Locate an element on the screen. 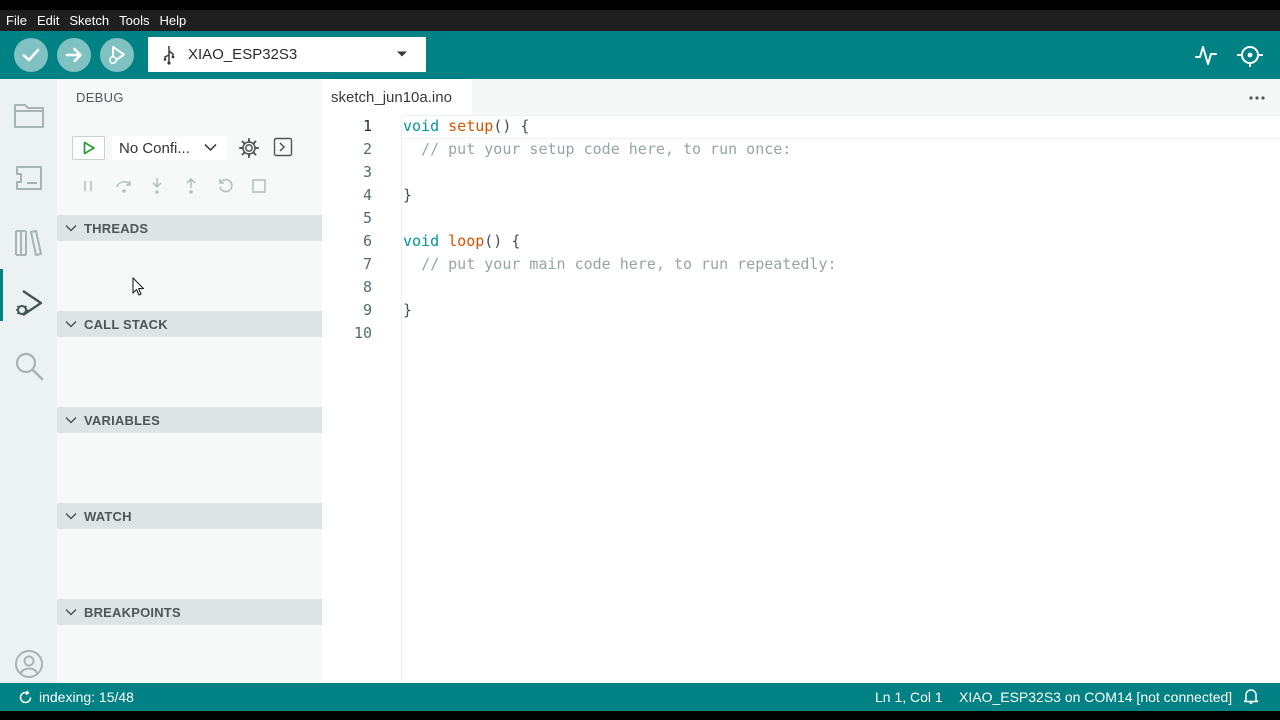 The height and width of the screenshot is (720, 1280). step-into-button is located at coordinates (166, 186).